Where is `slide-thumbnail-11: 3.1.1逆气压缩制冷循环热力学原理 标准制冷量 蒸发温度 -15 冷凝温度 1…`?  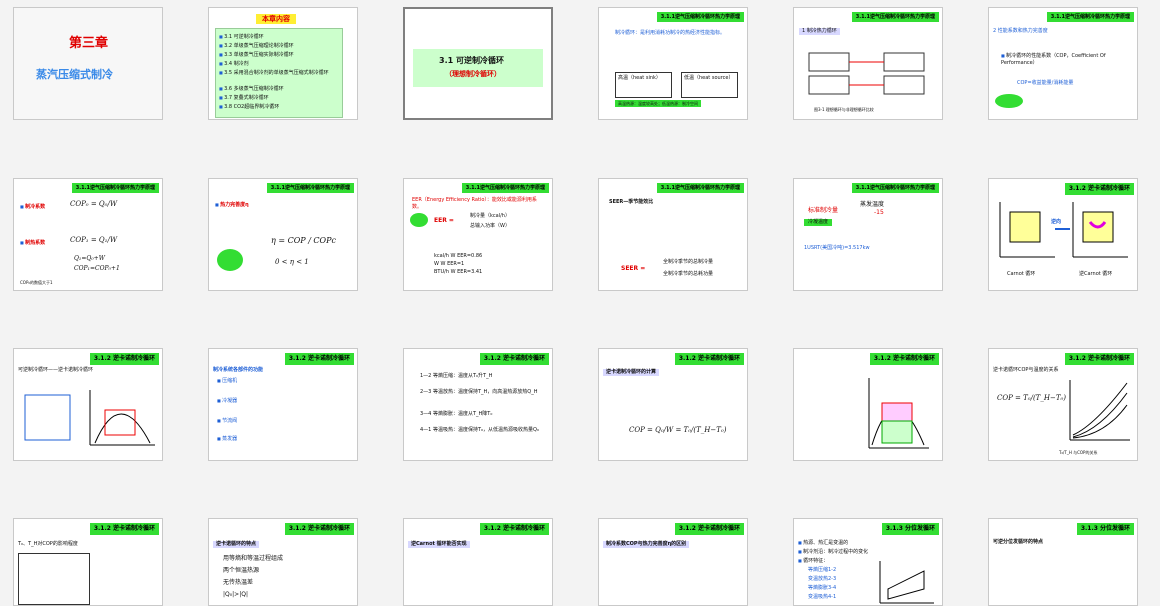
slide-thumbnail-11: 3.1.1逆气压缩制冷循环热力学原理 标准制冷量 蒸发温度 -15 冷凝温度 1… is located at coordinates (868, 234).